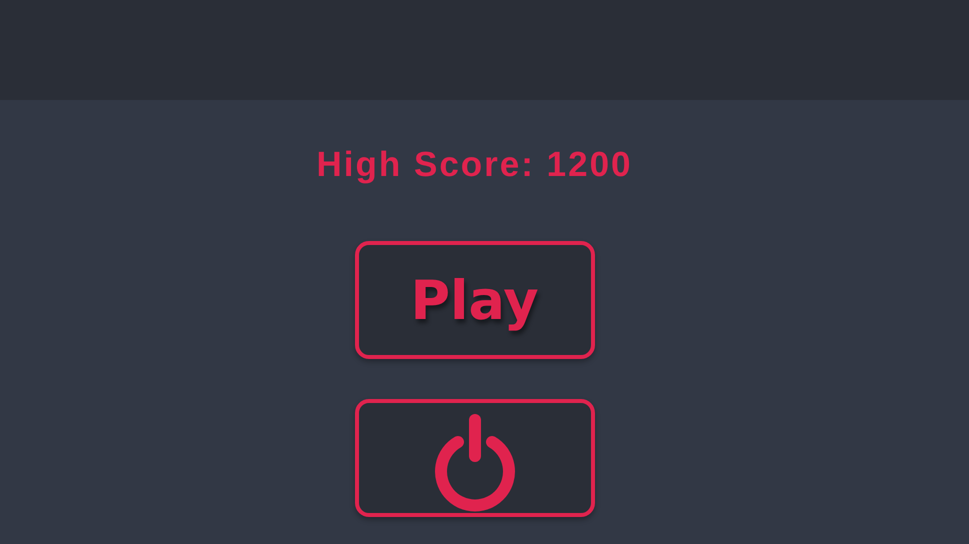 The image size is (969, 544). I want to click on play-button: Play, so click(474, 300).